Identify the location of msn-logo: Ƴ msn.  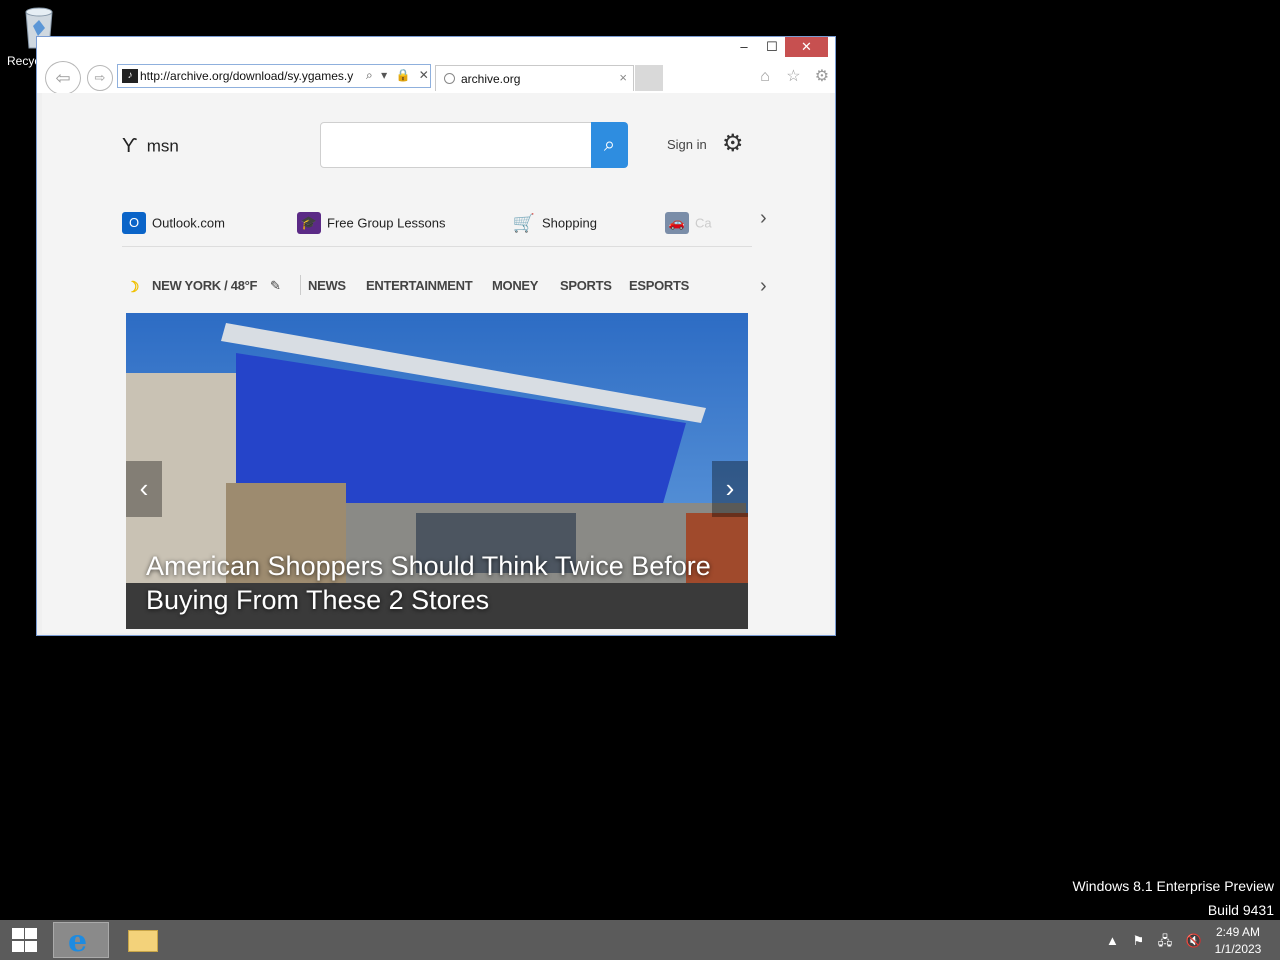
(150, 146).